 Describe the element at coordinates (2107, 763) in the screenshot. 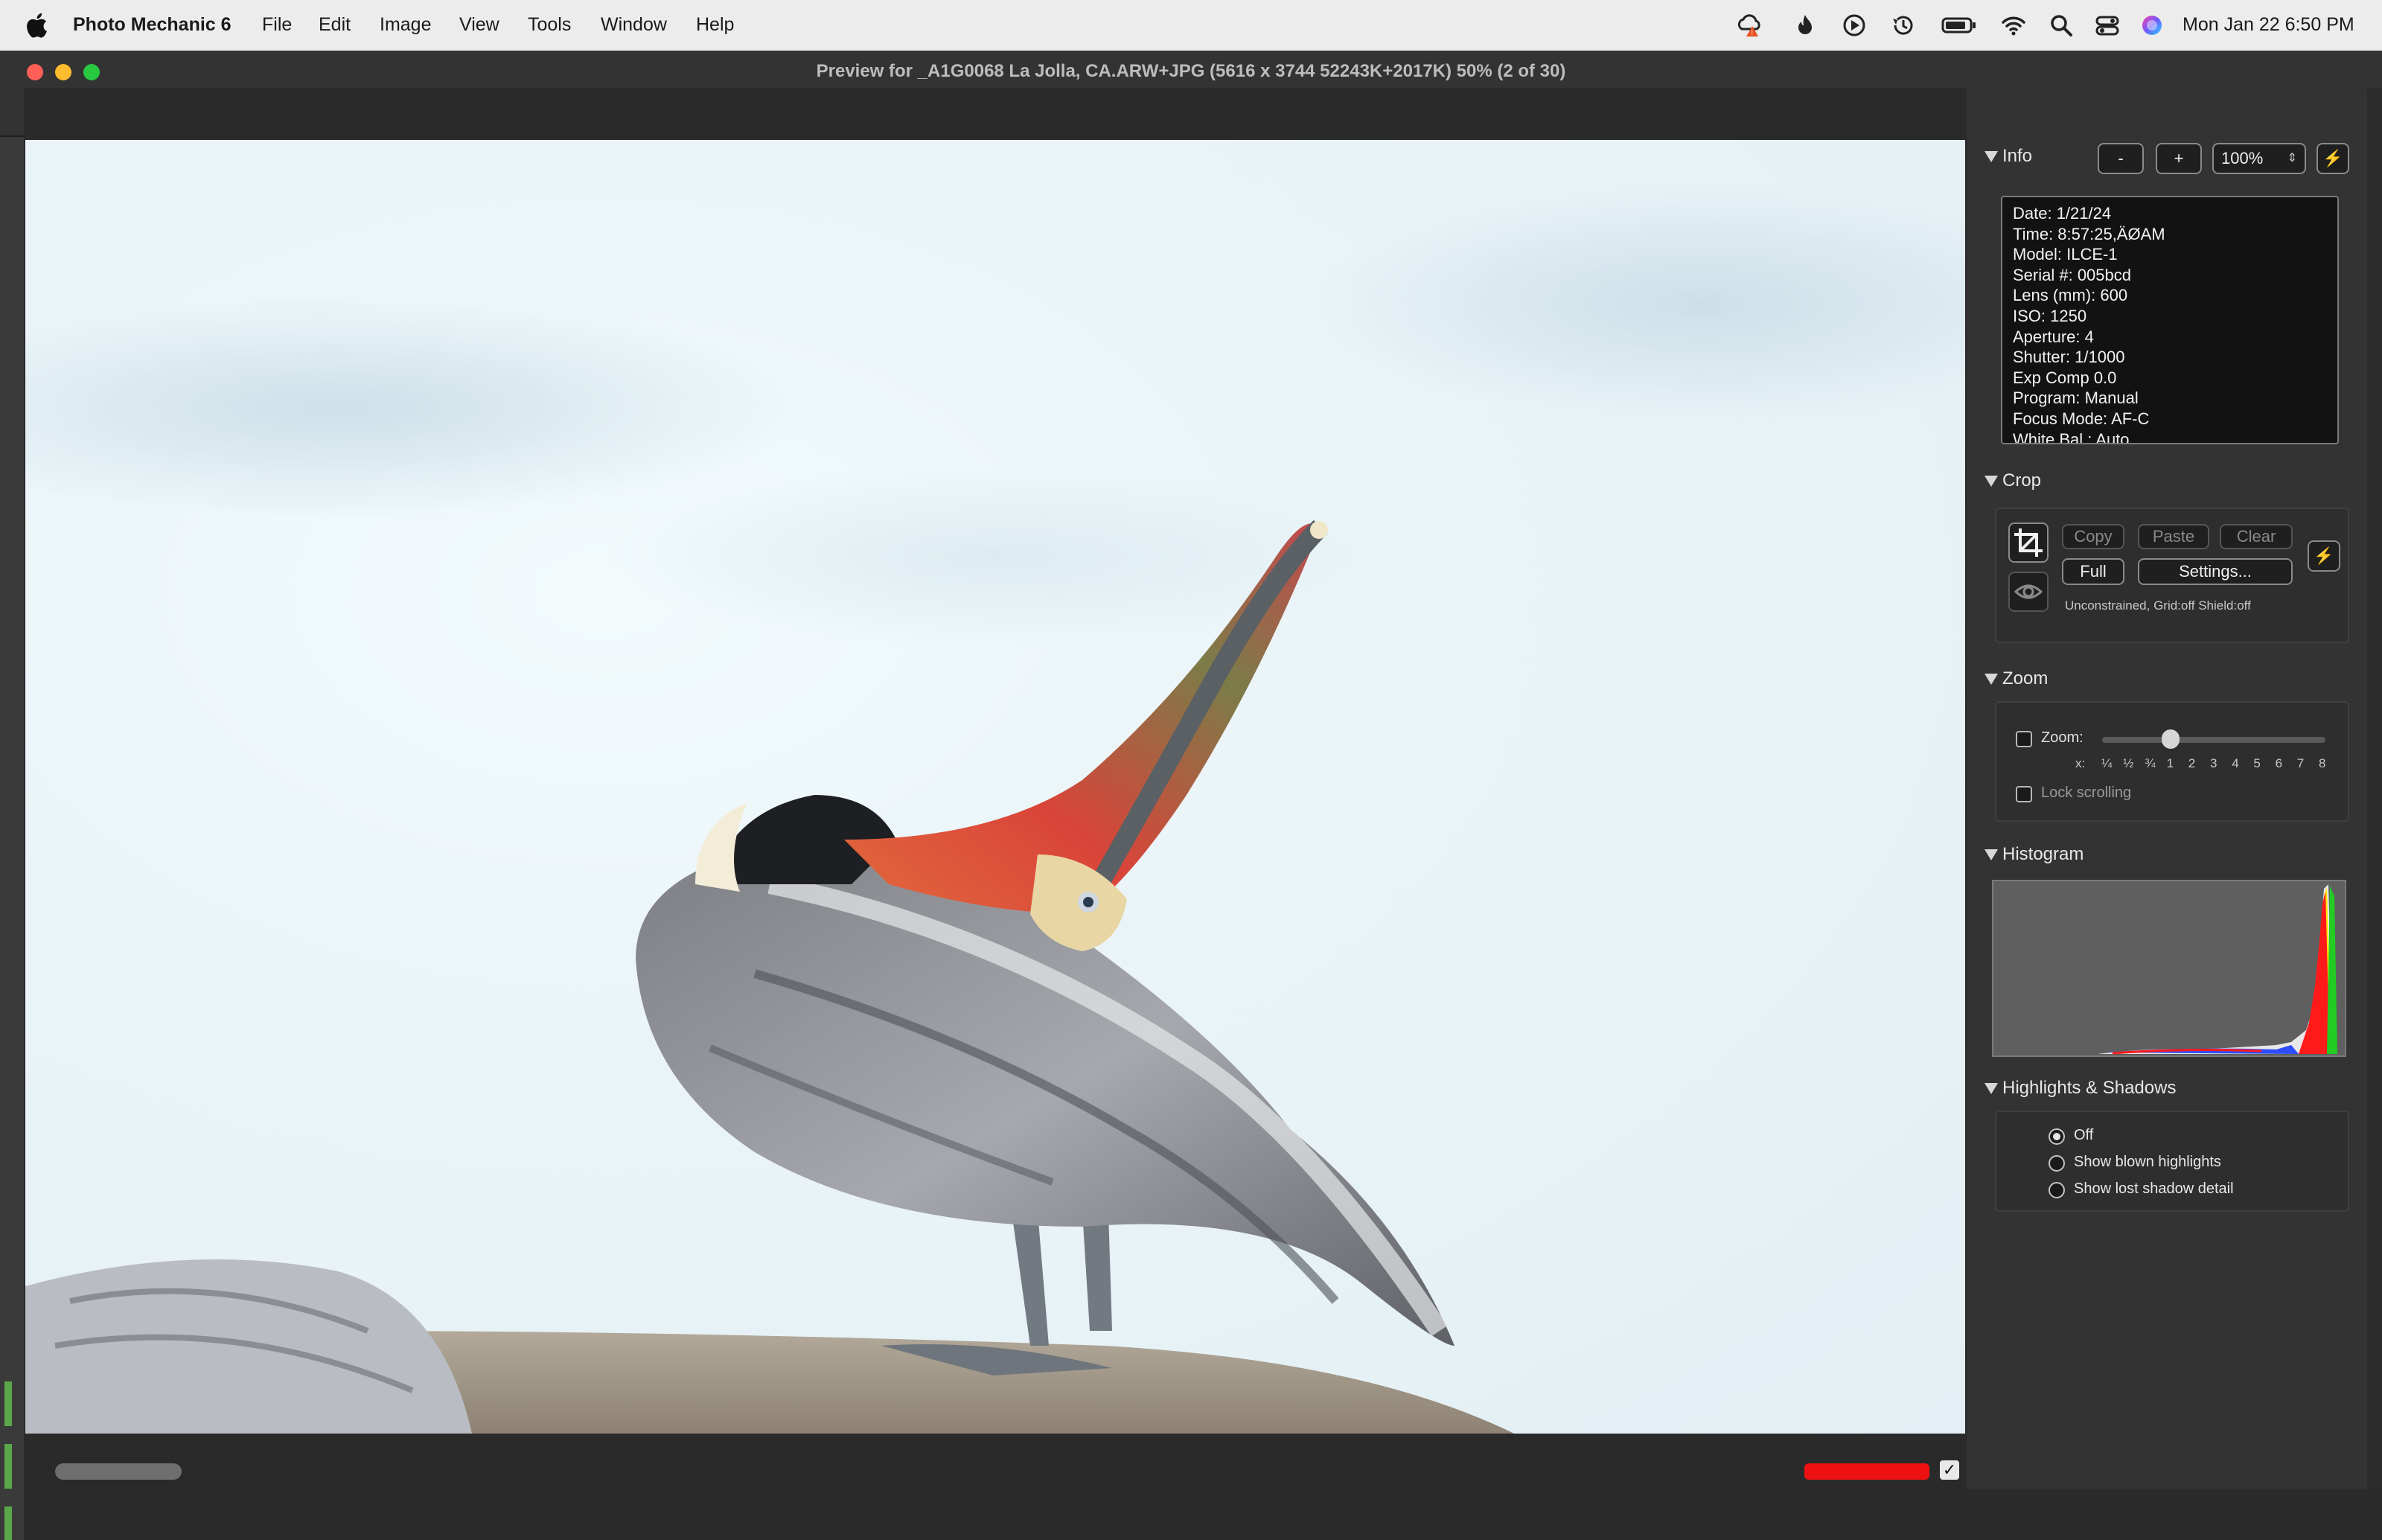

I see `zoom-tick-label: ¼` at that location.